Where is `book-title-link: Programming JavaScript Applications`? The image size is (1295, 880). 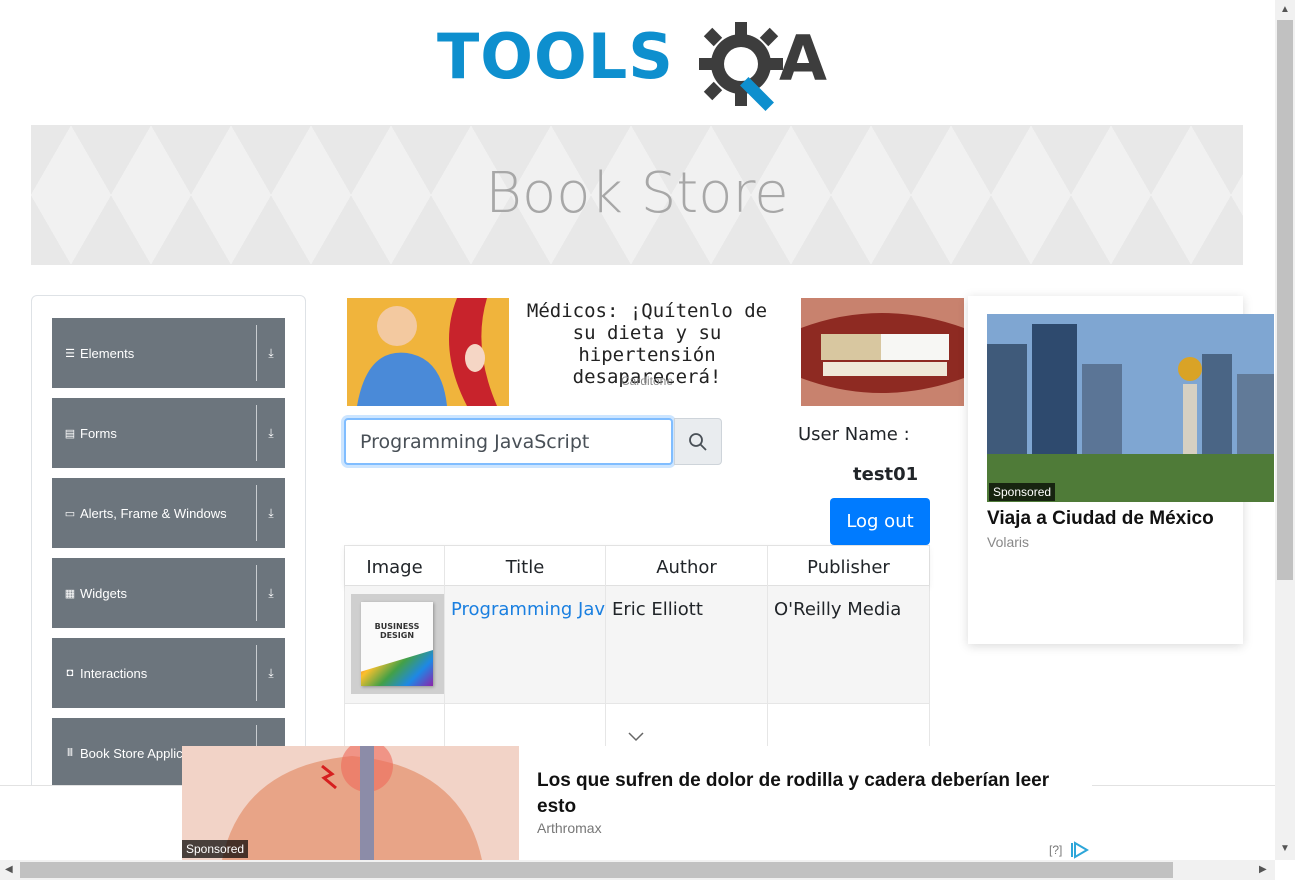
book-title-link: Programming JavaScript Applications is located at coordinates (528, 609).